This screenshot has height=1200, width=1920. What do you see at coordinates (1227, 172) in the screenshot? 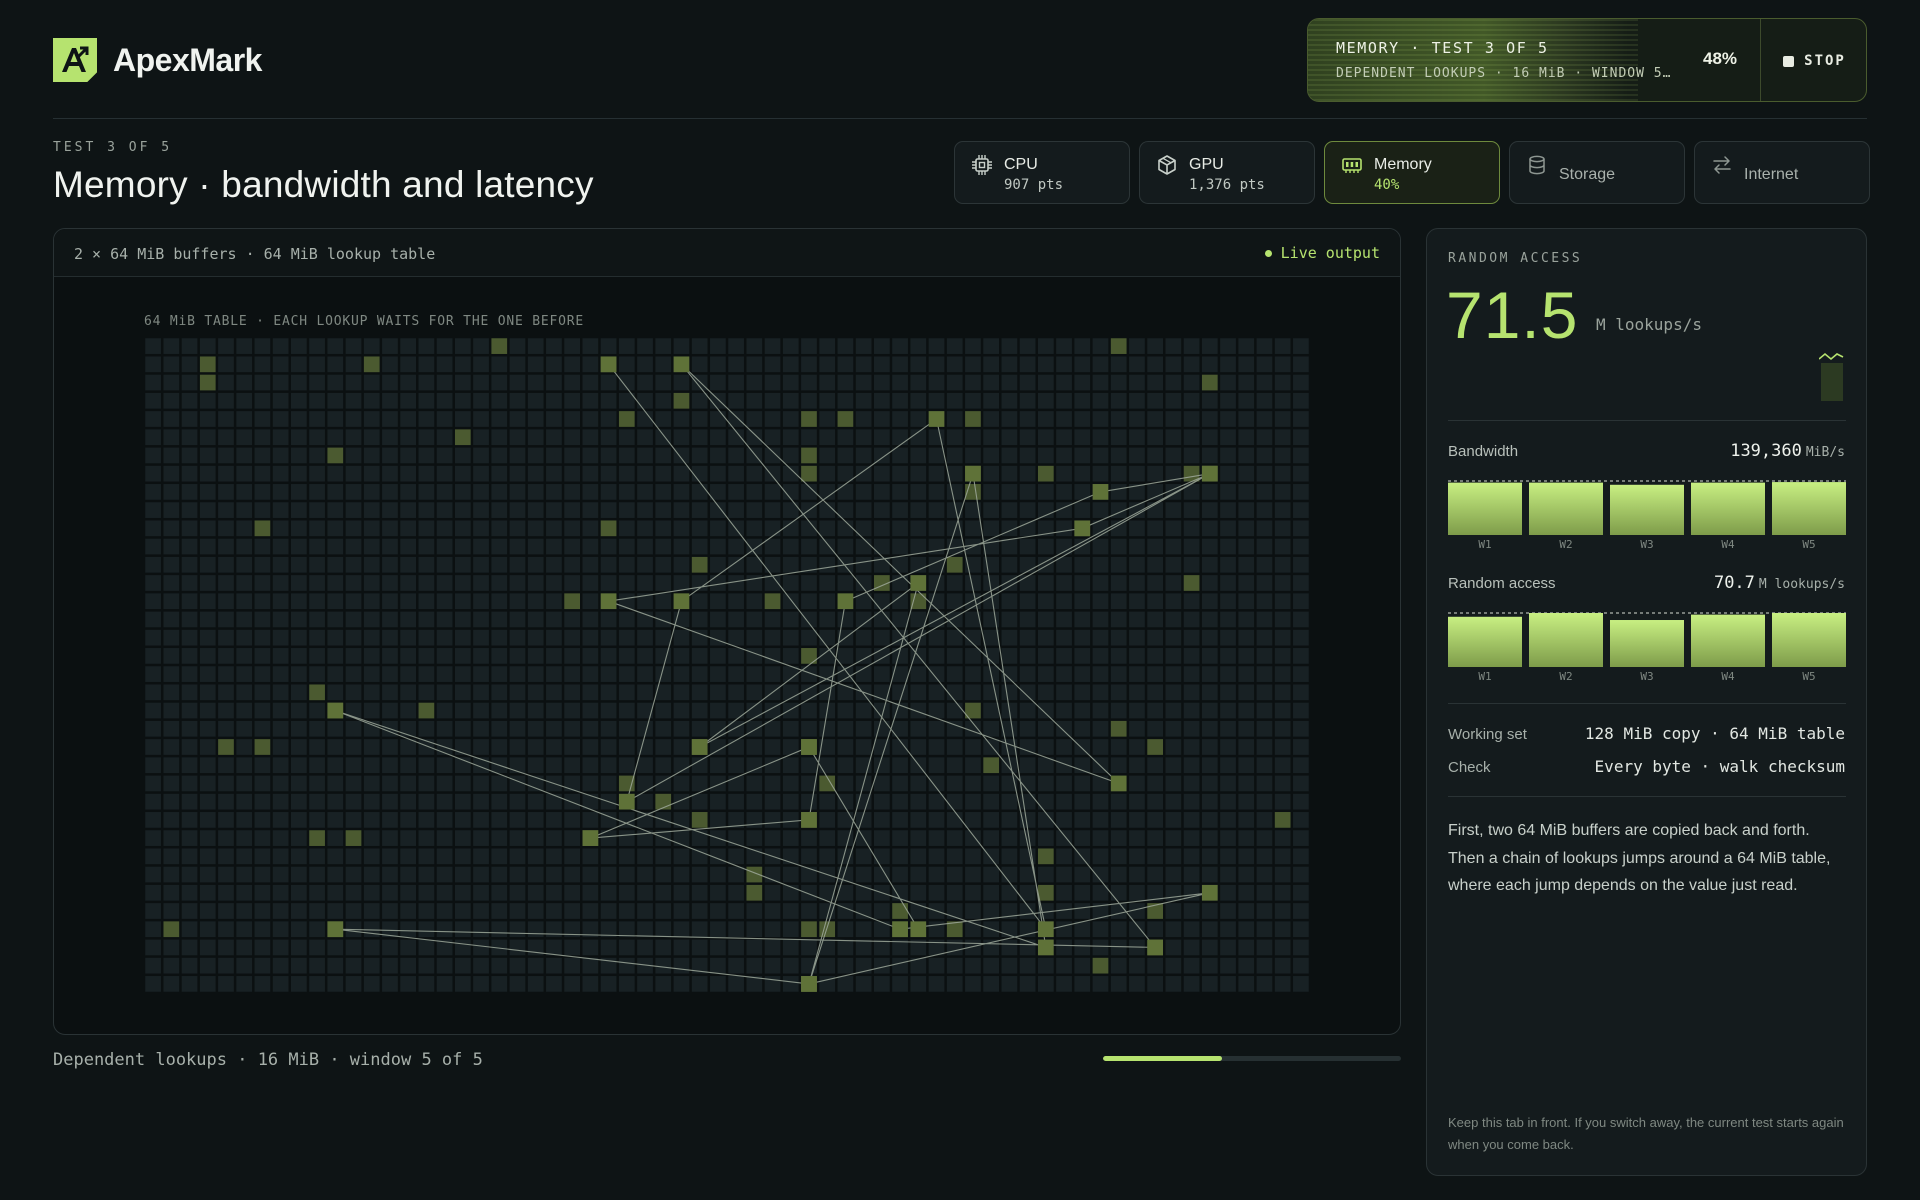
I see `tab-gpu: GPU 1,376 pts` at bounding box center [1227, 172].